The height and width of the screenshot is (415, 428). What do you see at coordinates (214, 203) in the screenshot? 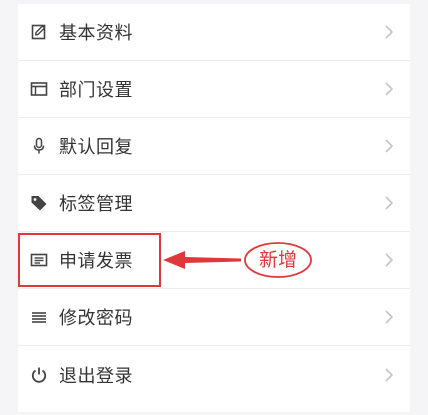
I see `menu-item-tag-management: 标签管理` at bounding box center [214, 203].